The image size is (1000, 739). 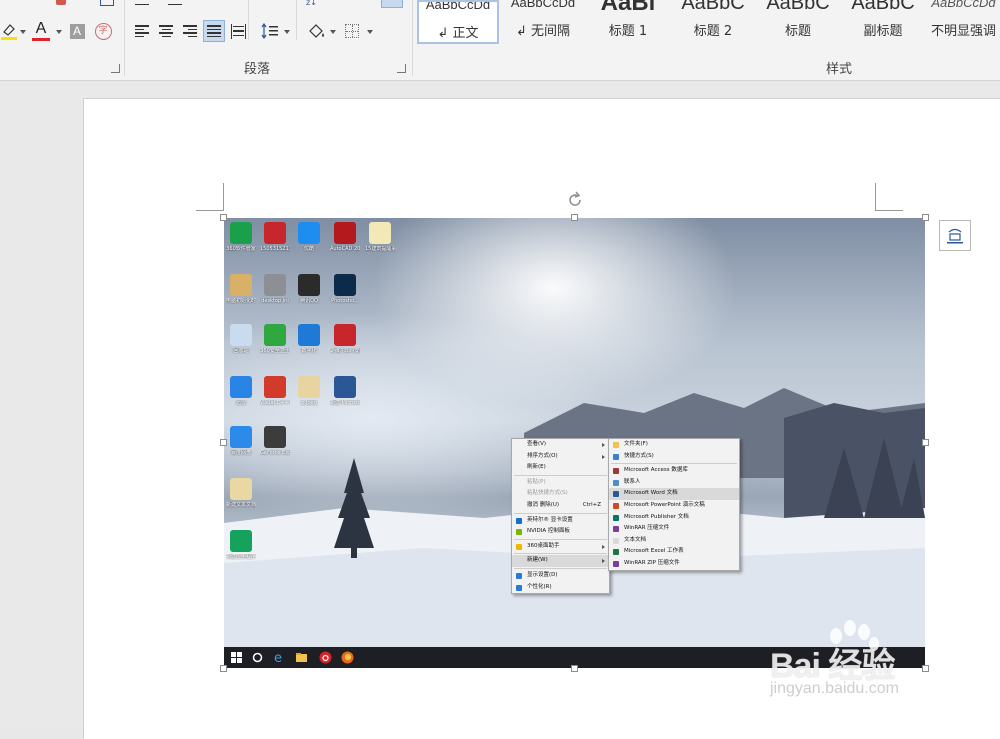 I want to click on style-subtle-emphasis: AaBbCcDd 不明显强调, so click(x=963, y=22).